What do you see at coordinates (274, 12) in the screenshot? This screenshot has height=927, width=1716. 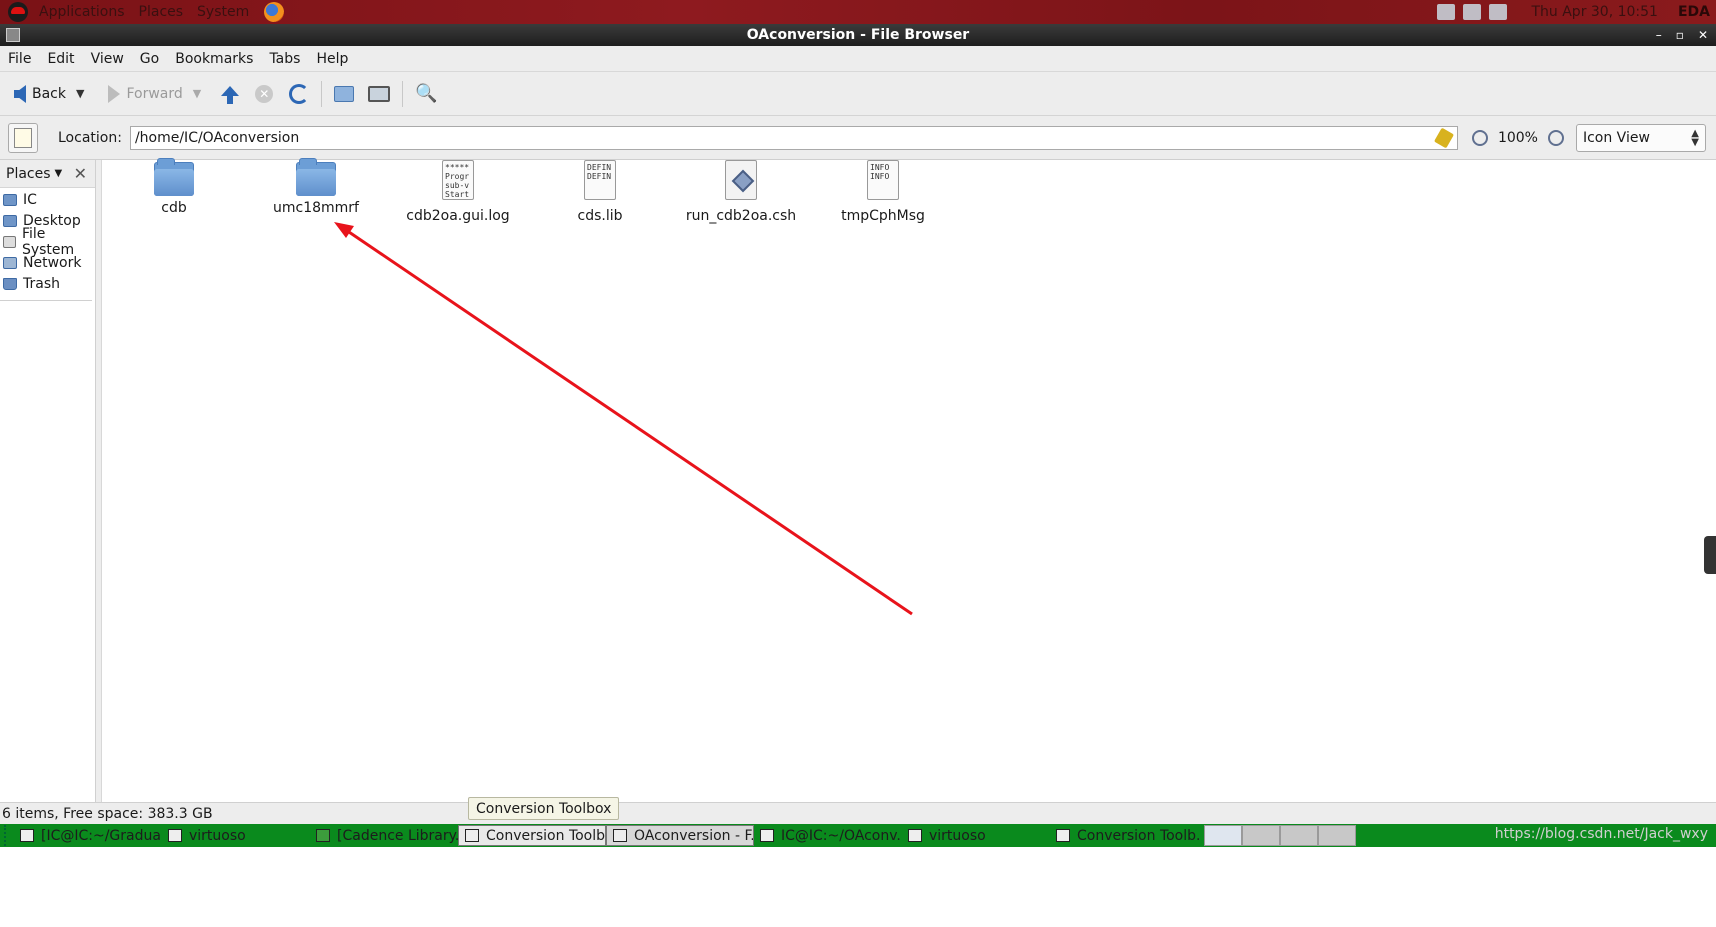 I see `firefox-icon` at bounding box center [274, 12].